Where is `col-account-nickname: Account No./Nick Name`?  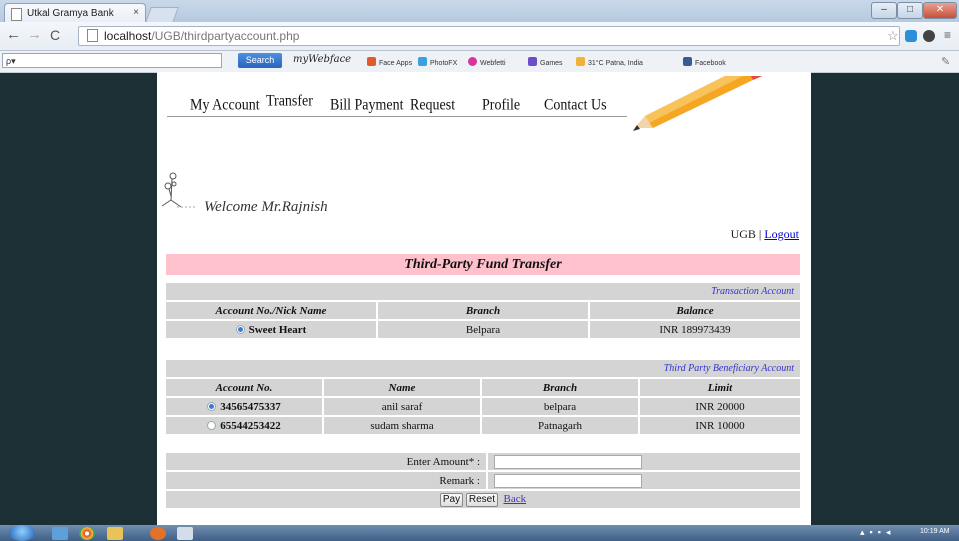 col-account-nickname: Account No./Nick Name is located at coordinates (271, 310).